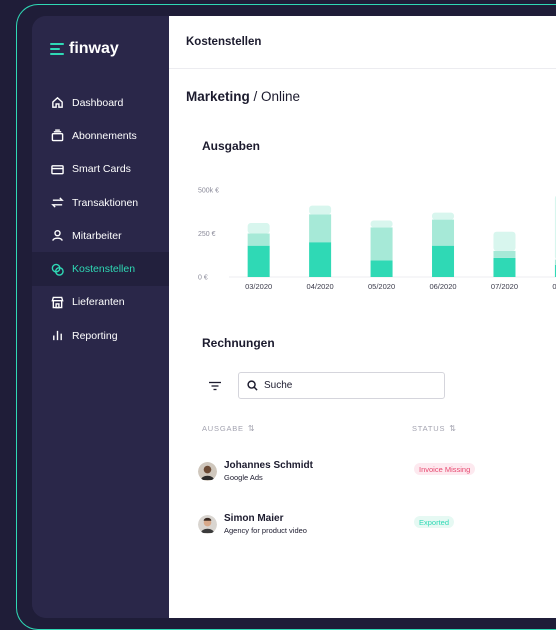 The height and width of the screenshot is (630, 556). What do you see at coordinates (105, 202) in the screenshot?
I see `sidebar-item-label: Transaktionen` at bounding box center [105, 202].